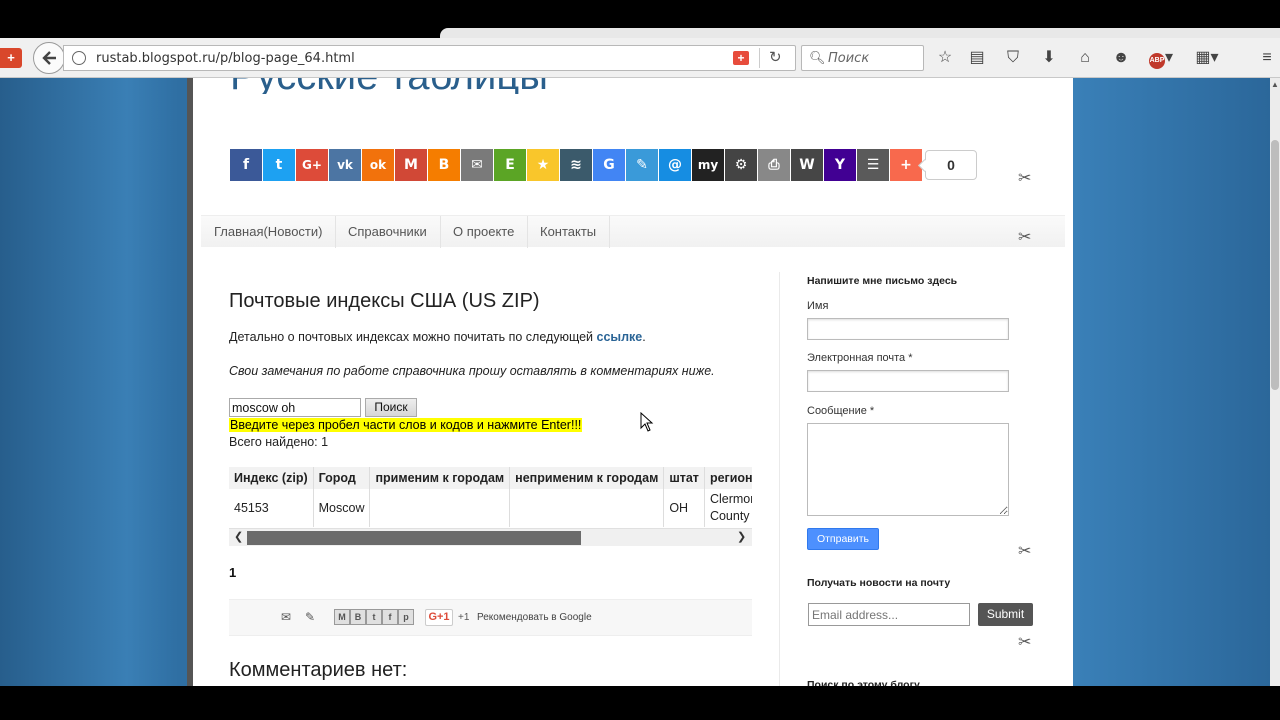 Image resolution: width=1280 pixels, height=720 pixels. Describe the element at coordinates (587, 478) in the screenshot. I see `col-not-applicable: неприменим к городам` at that location.